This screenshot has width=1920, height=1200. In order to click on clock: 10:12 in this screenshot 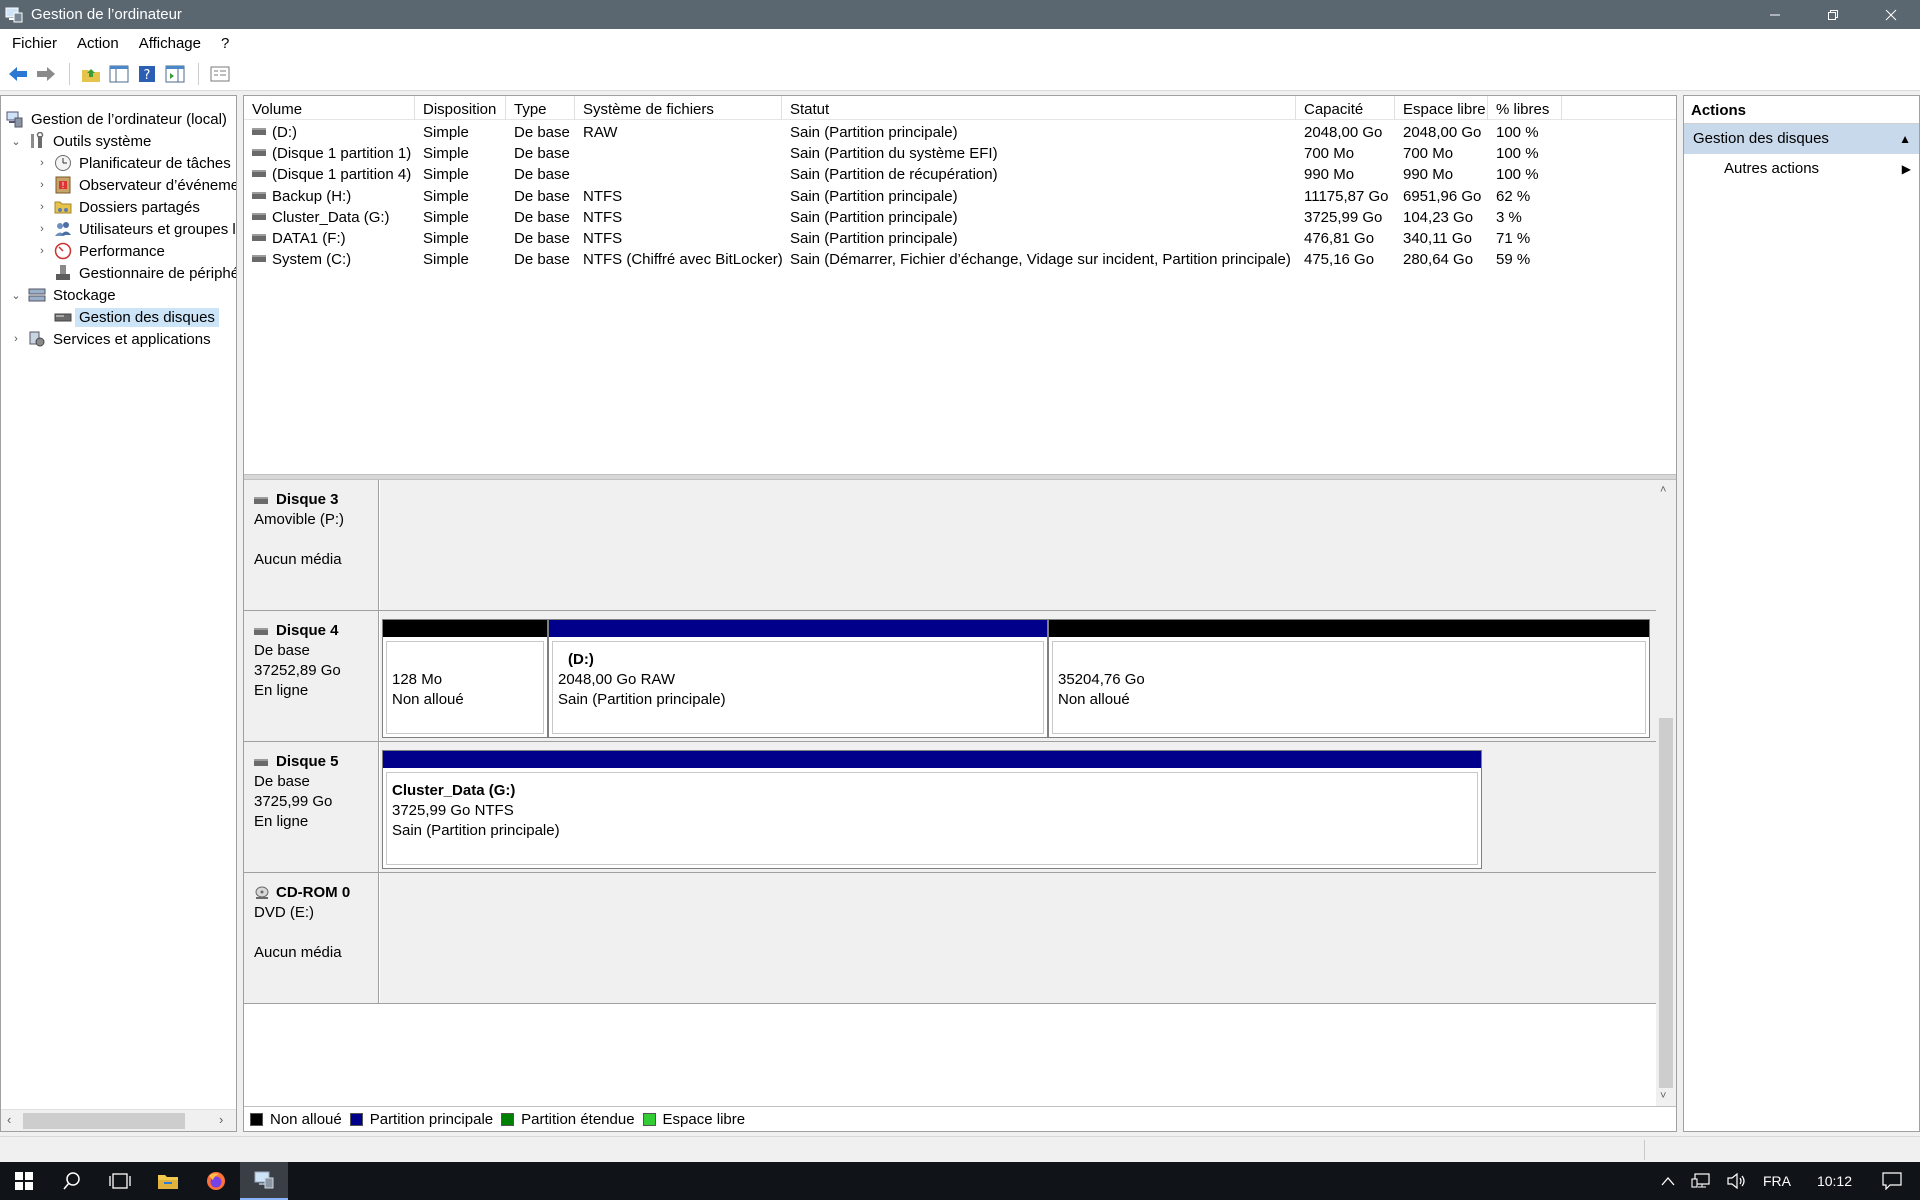, I will do `click(1834, 1181)`.